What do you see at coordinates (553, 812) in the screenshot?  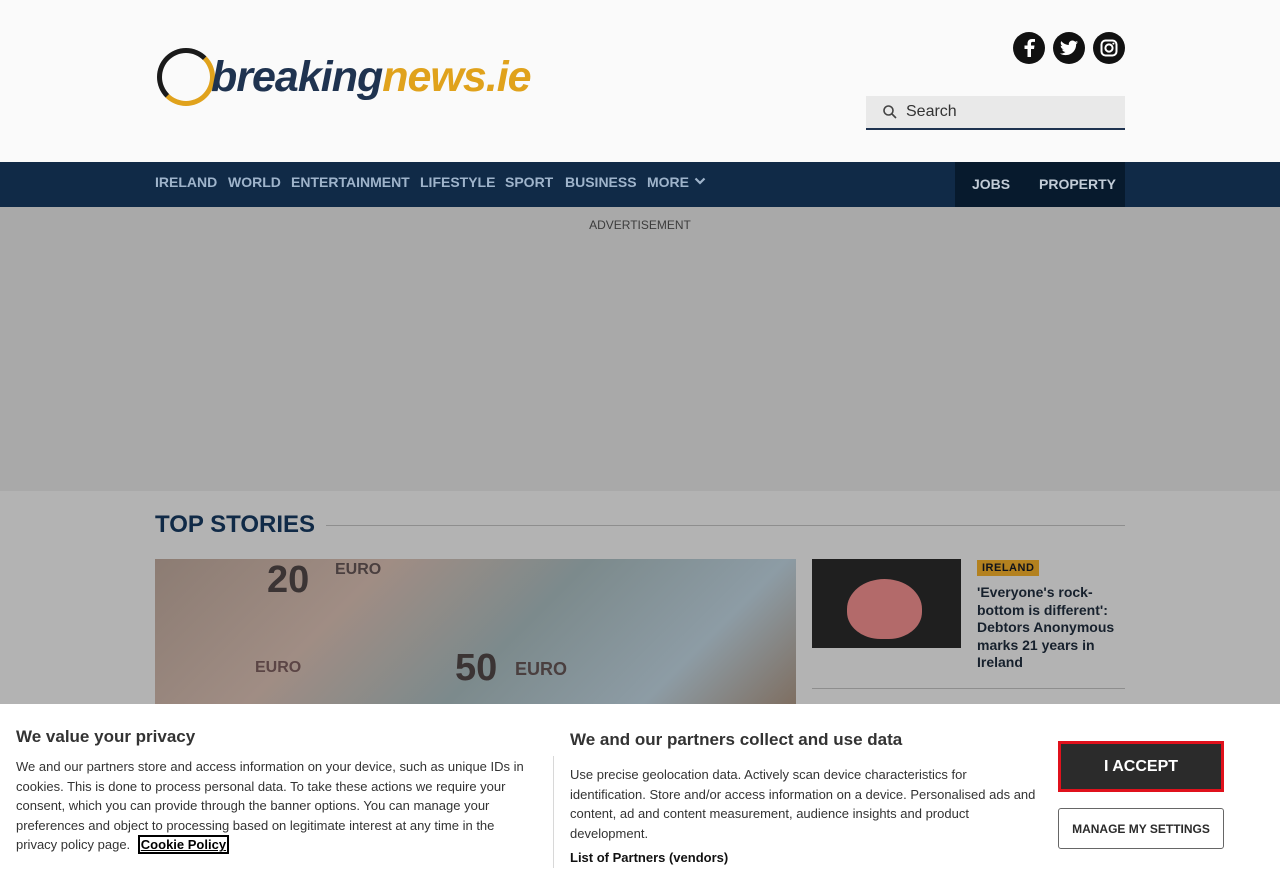 I see `consent-divider` at bounding box center [553, 812].